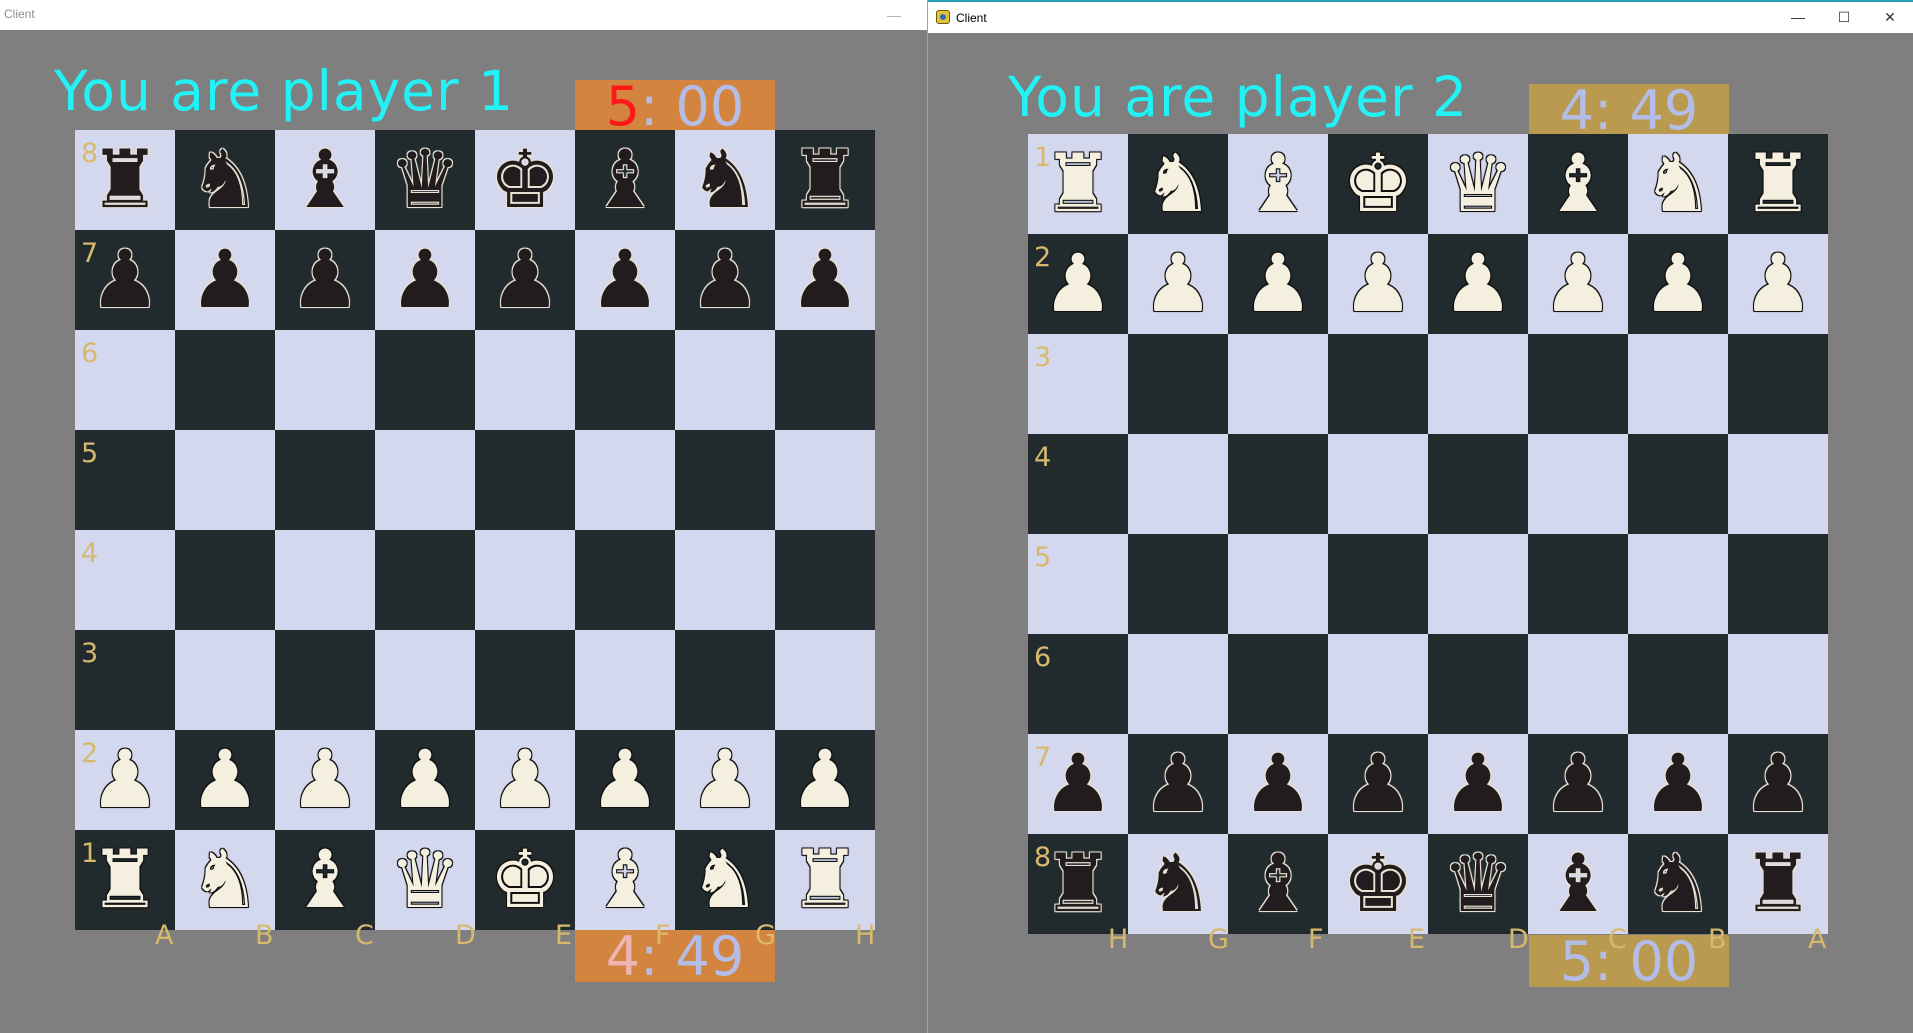 The height and width of the screenshot is (1033, 1913). What do you see at coordinates (1078, 884) in the screenshot?
I see `board-square: 8 ♜` at bounding box center [1078, 884].